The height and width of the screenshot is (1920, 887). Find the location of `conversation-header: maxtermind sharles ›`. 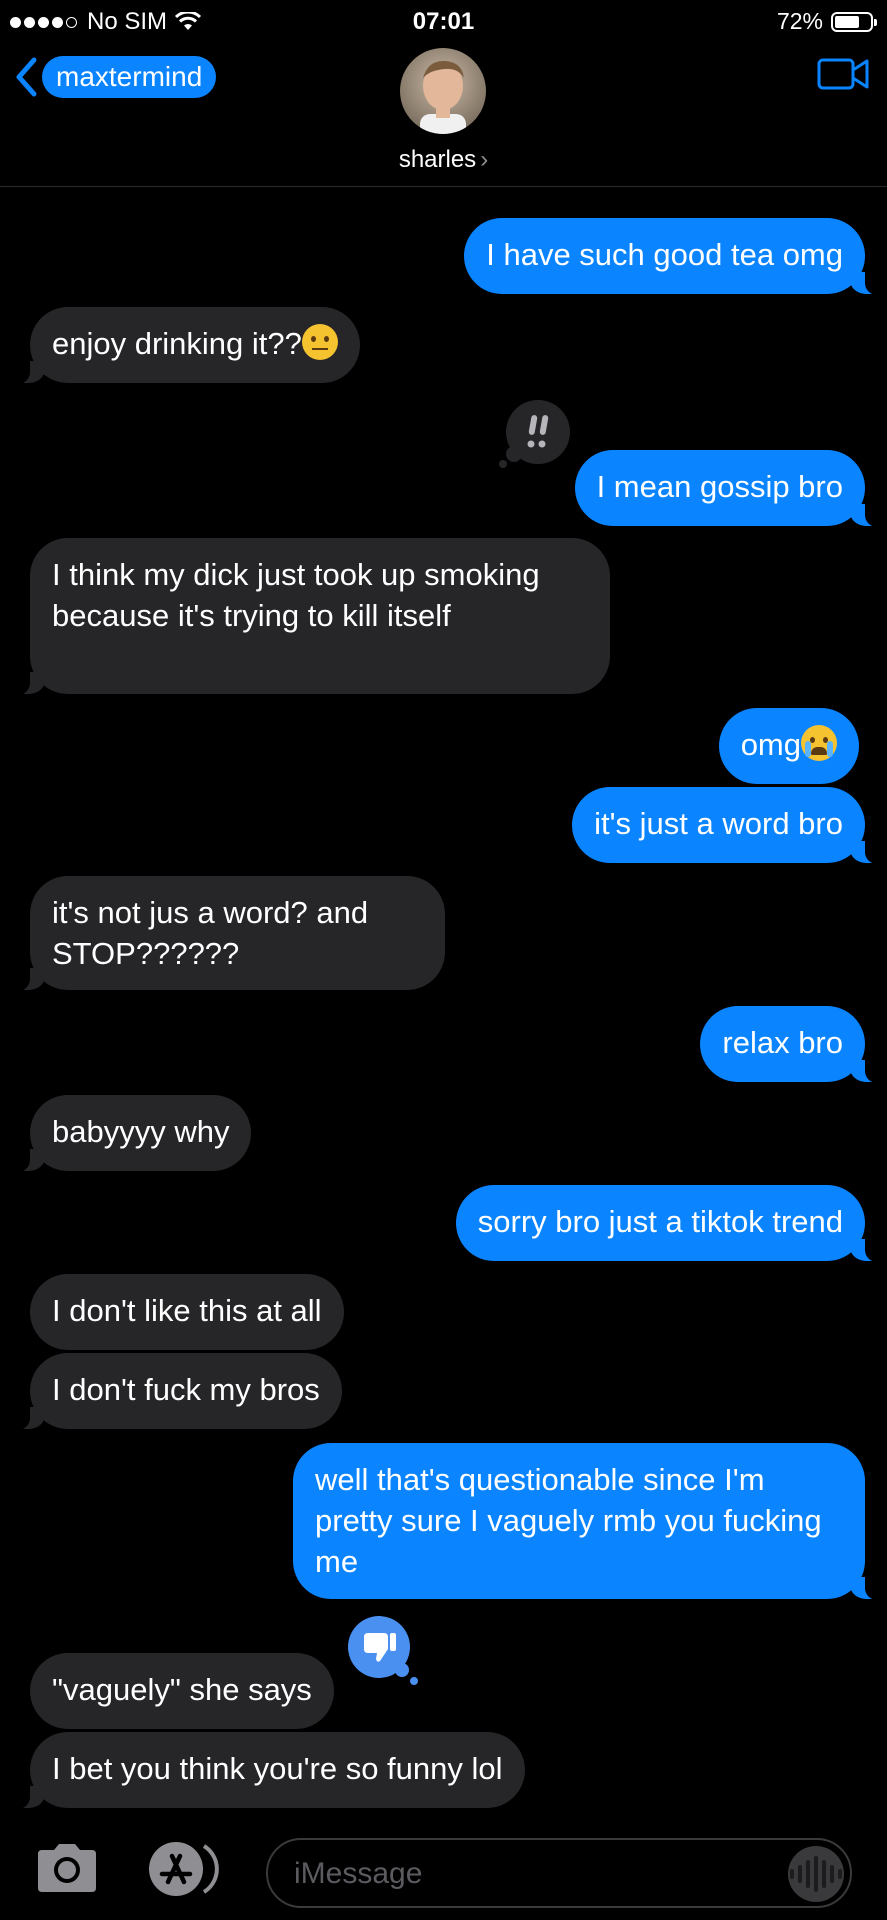

conversation-header: maxtermind sharles › is located at coordinates (443, 116).